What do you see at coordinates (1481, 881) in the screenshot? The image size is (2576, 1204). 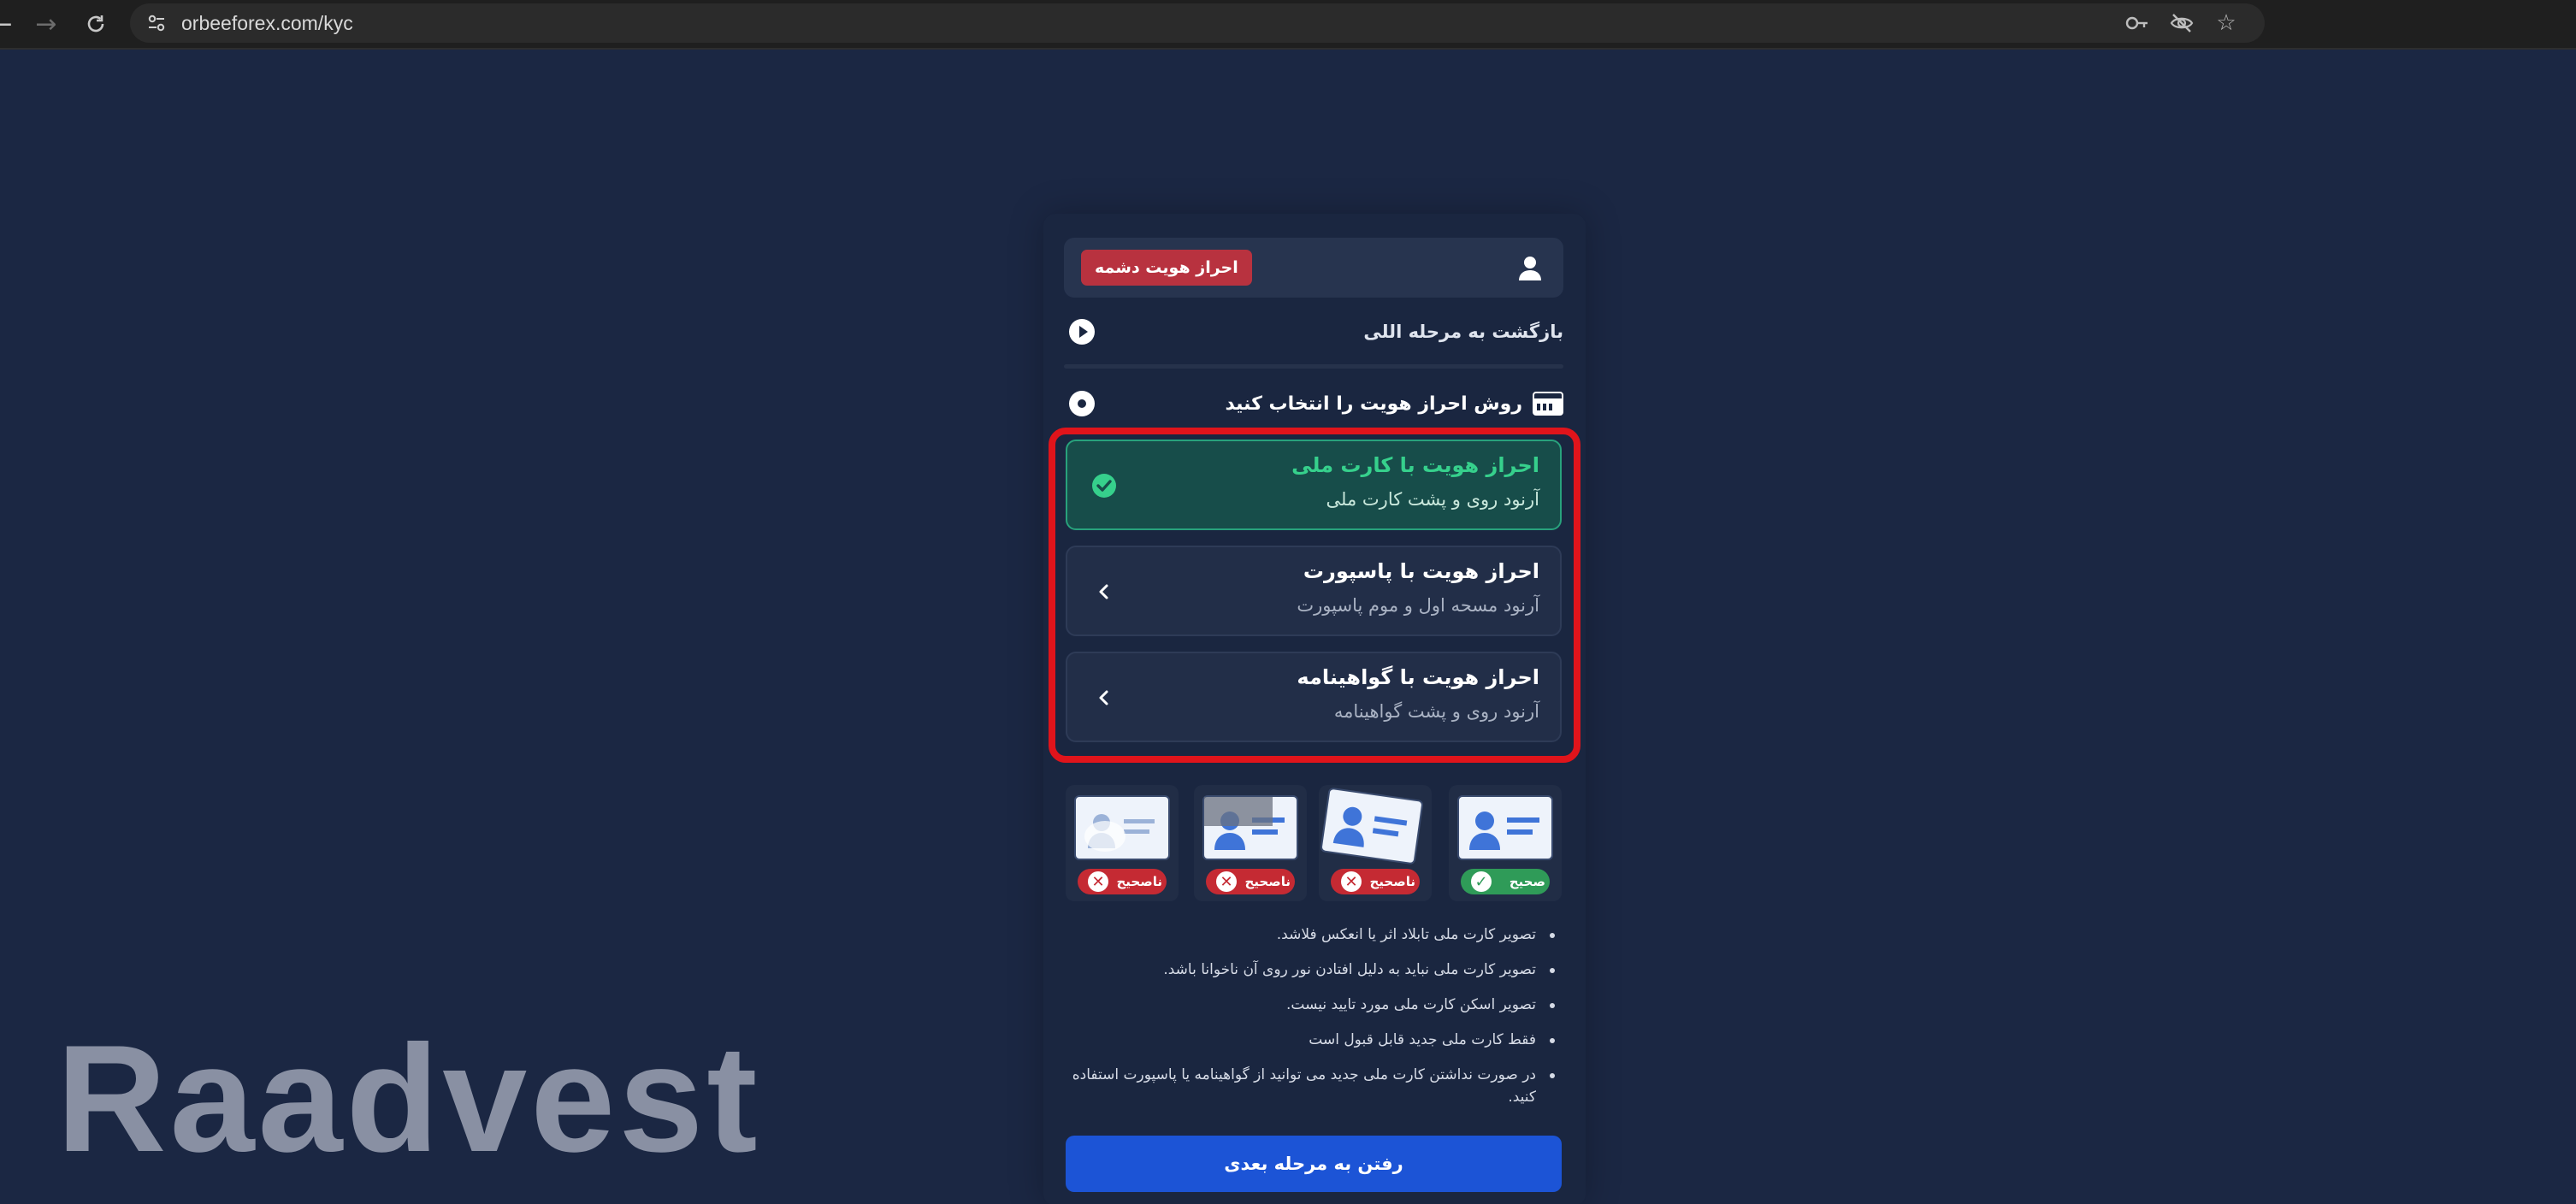 I see `check-icon: ✓` at bounding box center [1481, 881].